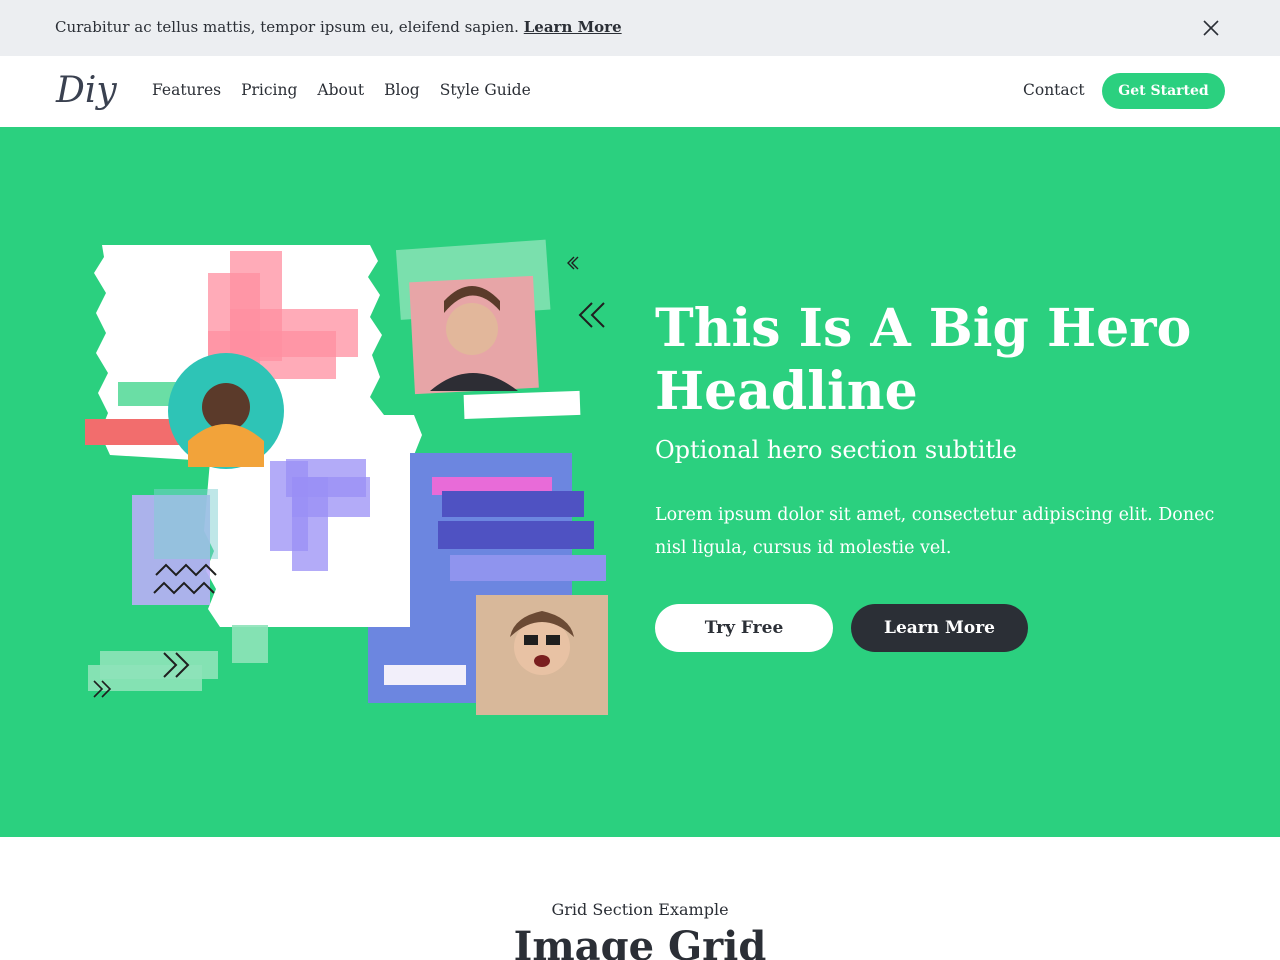 The width and height of the screenshot is (1280, 960). What do you see at coordinates (402, 90) in the screenshot?
I see `nav-item-blog: Blog` at bounding box center [402, 90].